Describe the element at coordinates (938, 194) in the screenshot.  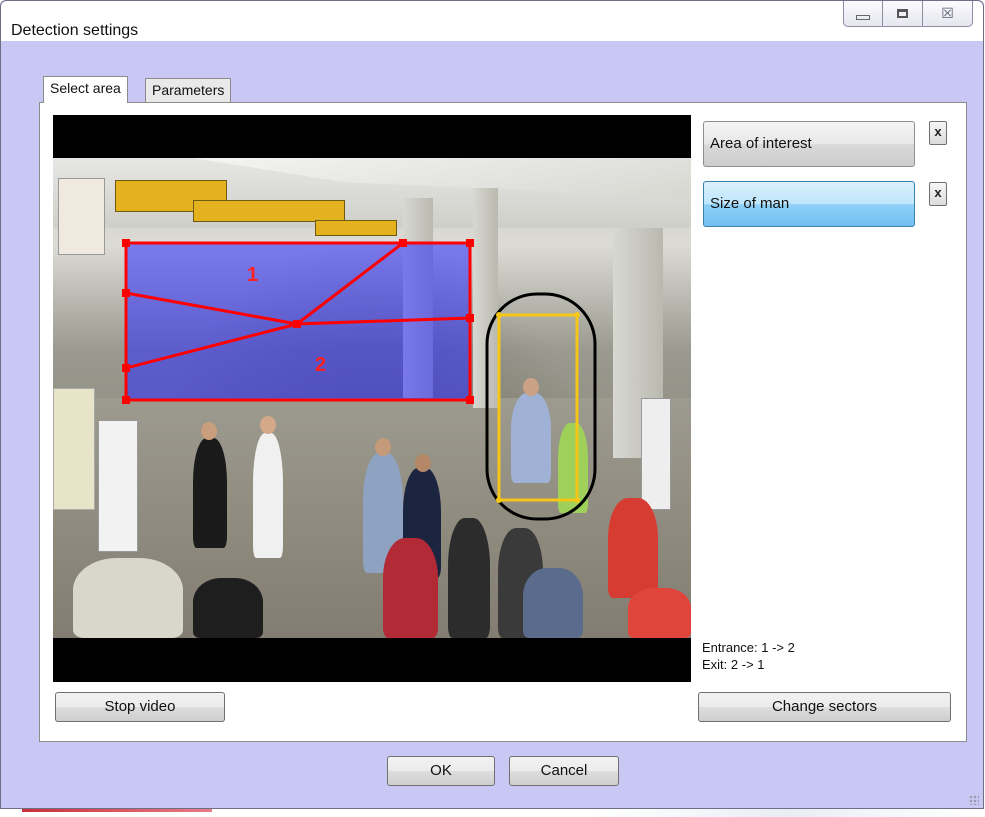
I see `remove-size-of-man-button: x` at that location.